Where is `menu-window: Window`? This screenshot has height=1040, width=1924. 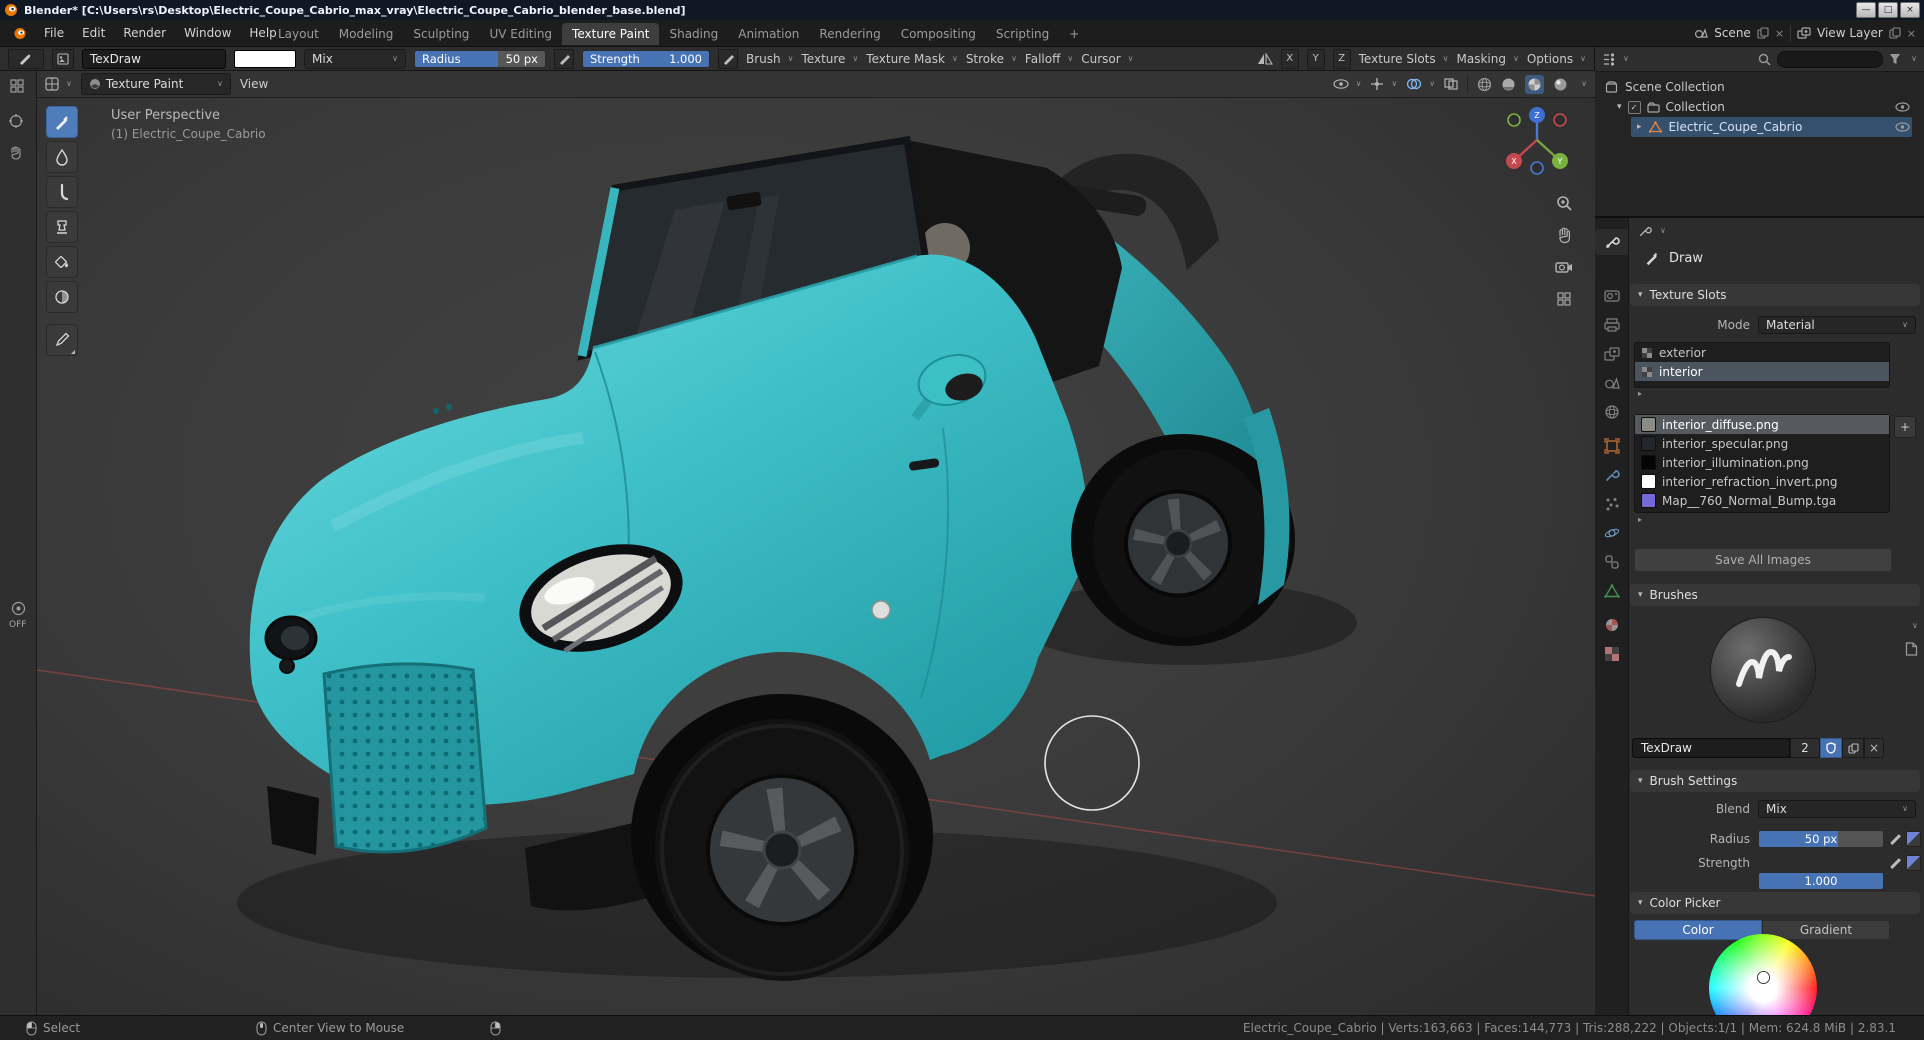 menu-window: Window is located at coordinates (207, 33).